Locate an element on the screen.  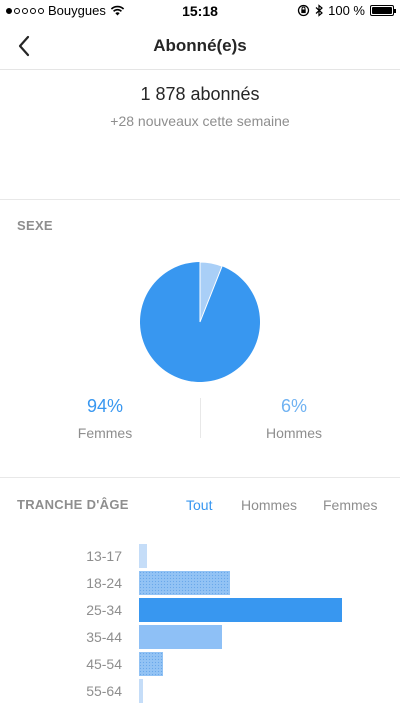
male-percent: 6% is located at coordinates (293, 406).